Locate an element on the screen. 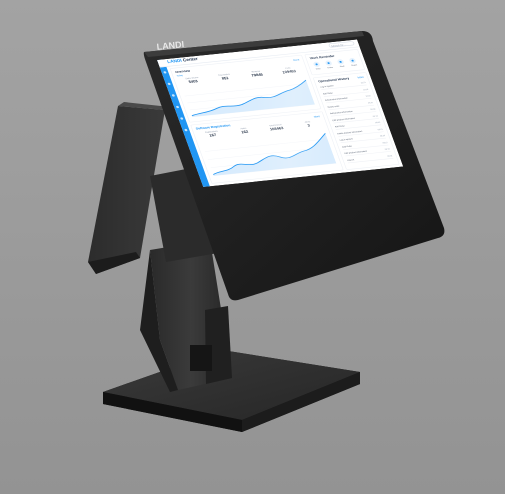 The width and height of the screenshot is (505, 494). sales-icon is located at coordinates (316, 64).